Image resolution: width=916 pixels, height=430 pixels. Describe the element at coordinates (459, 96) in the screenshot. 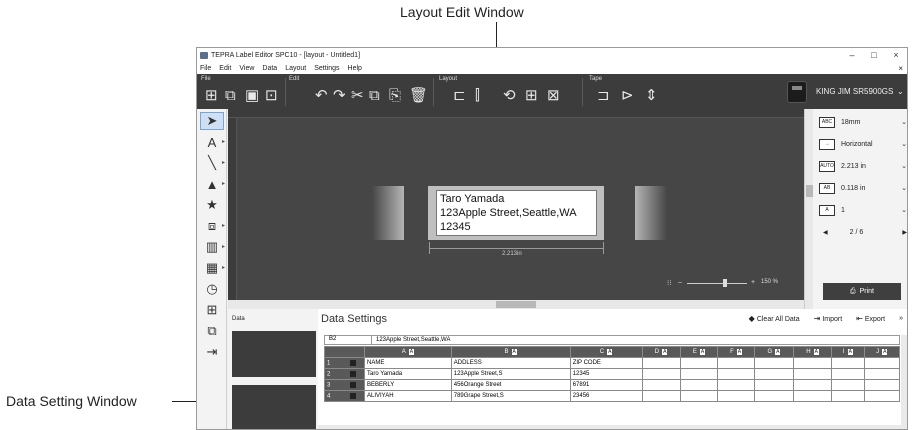

I see `arrange-icon: ⊏` at that location.